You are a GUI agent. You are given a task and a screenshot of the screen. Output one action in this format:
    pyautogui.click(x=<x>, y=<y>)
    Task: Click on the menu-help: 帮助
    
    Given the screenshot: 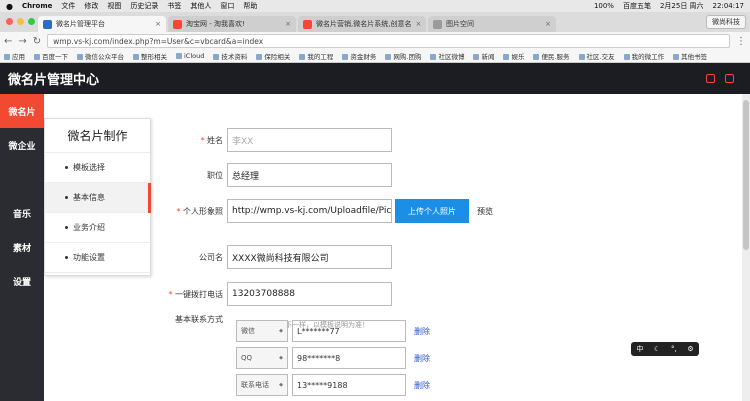 What is the action you would take?
    pyautogui.click(x=250, y=6)
    